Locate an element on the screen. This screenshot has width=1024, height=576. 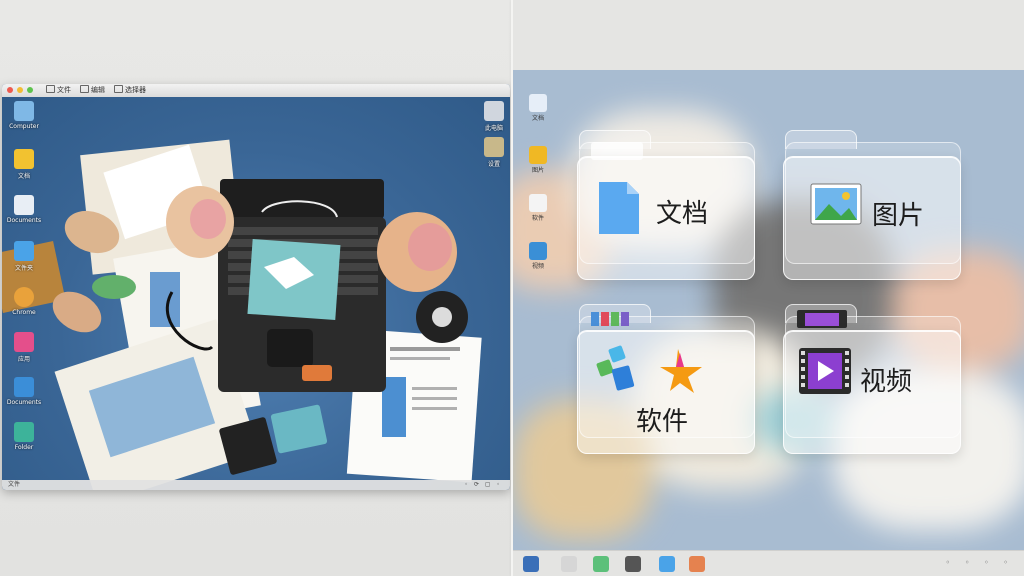
sidebar-item-videos: 视频 is located at coordinates (538, 256).